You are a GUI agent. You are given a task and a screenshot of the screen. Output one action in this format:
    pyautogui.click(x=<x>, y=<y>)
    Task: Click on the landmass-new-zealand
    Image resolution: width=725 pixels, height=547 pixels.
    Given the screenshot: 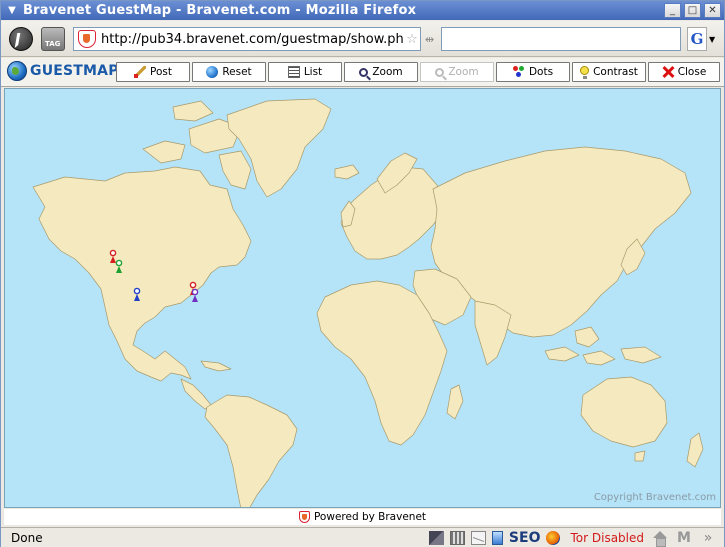 What is the action you would take?
    pyautogui.click(x=695, y=450)
    